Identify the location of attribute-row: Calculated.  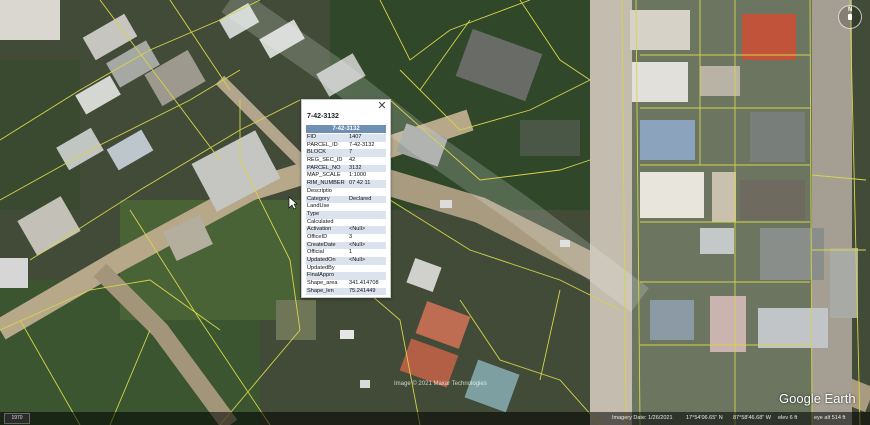
(346, 222).